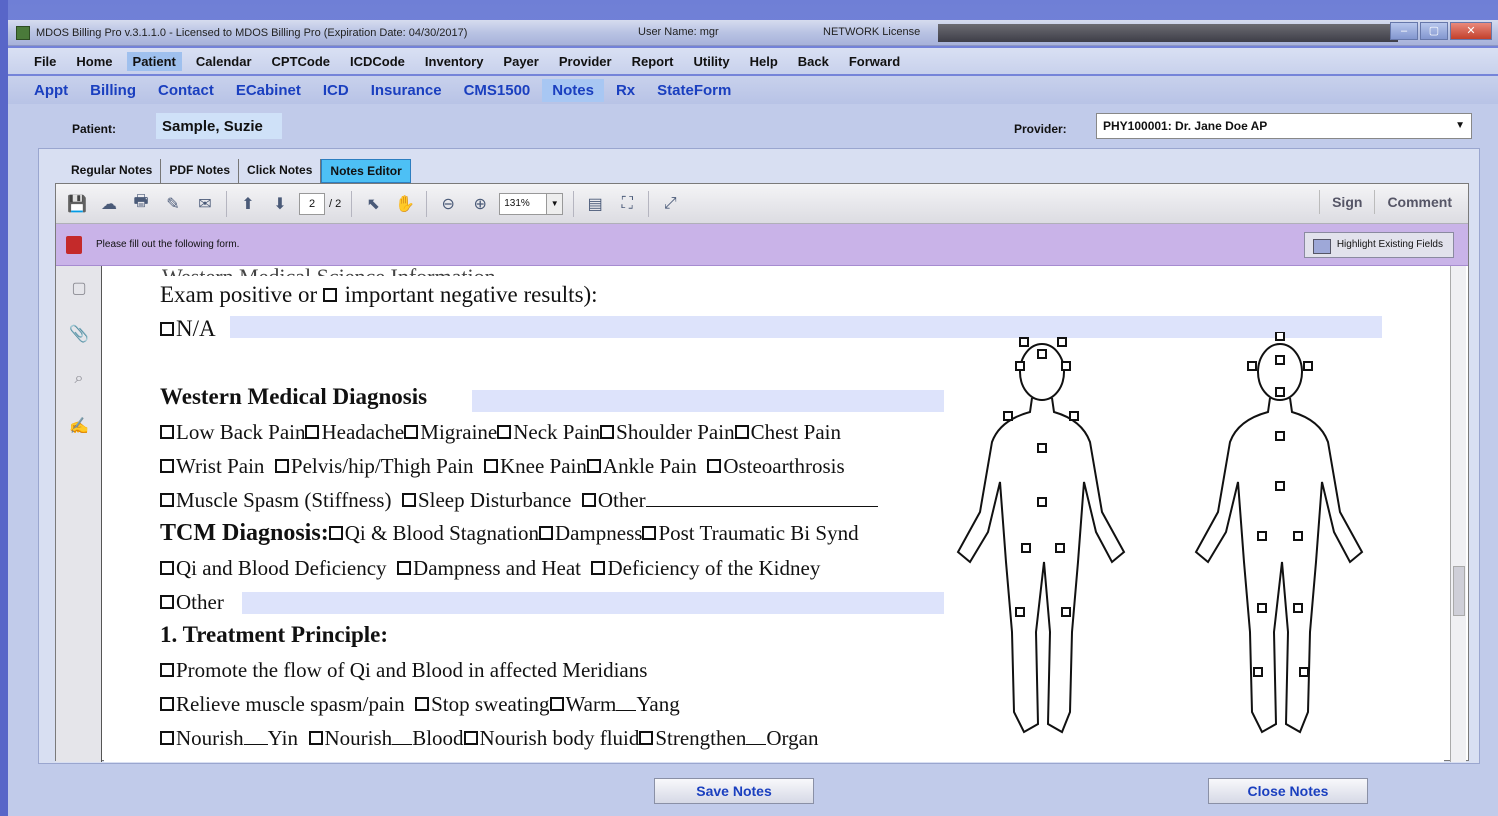  I want to click on sleep-disturbance-checkbox, so click(408, 500).